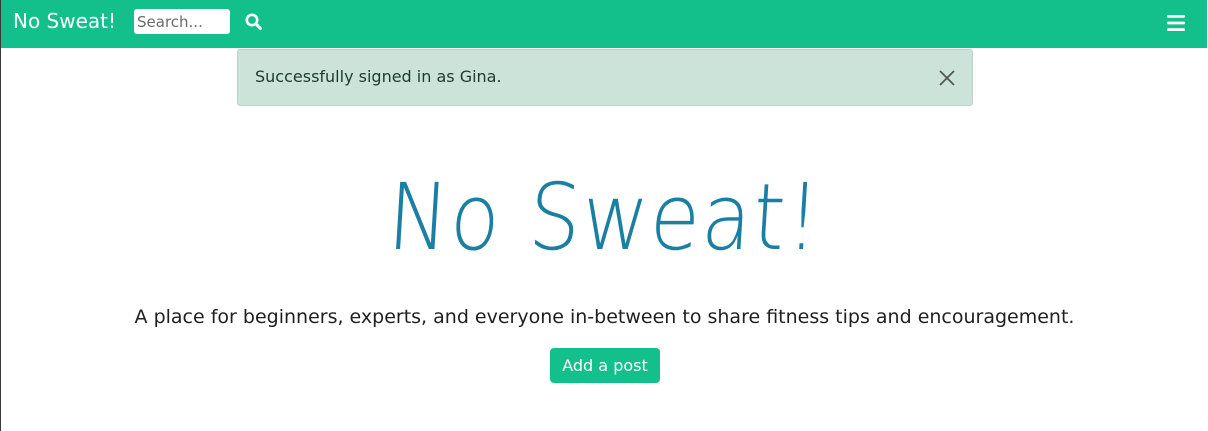 The image size is (1208, 431). I want to click on add-post-button: Add a post, so click(605, 365).